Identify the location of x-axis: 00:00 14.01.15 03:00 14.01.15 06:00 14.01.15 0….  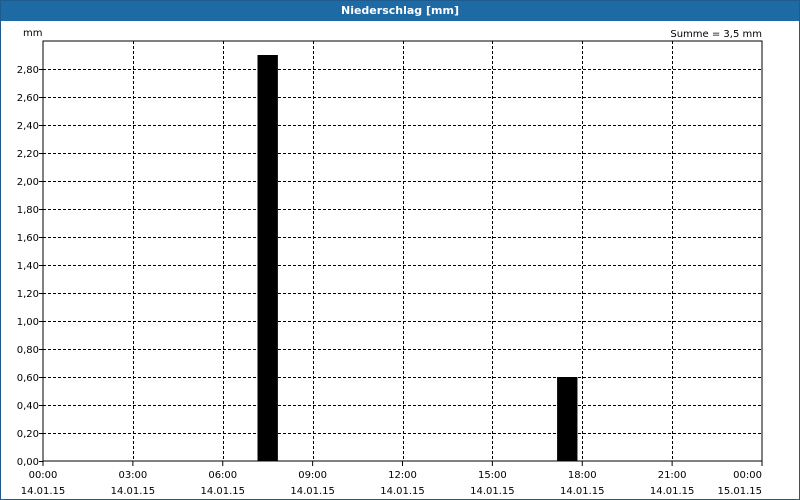
(392, 479).